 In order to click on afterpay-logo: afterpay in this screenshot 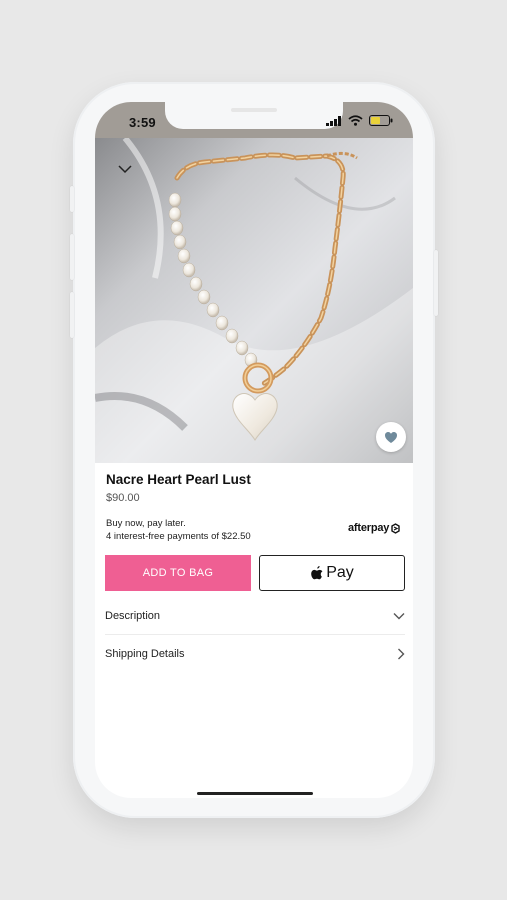, I will do `click(374, 528)`.